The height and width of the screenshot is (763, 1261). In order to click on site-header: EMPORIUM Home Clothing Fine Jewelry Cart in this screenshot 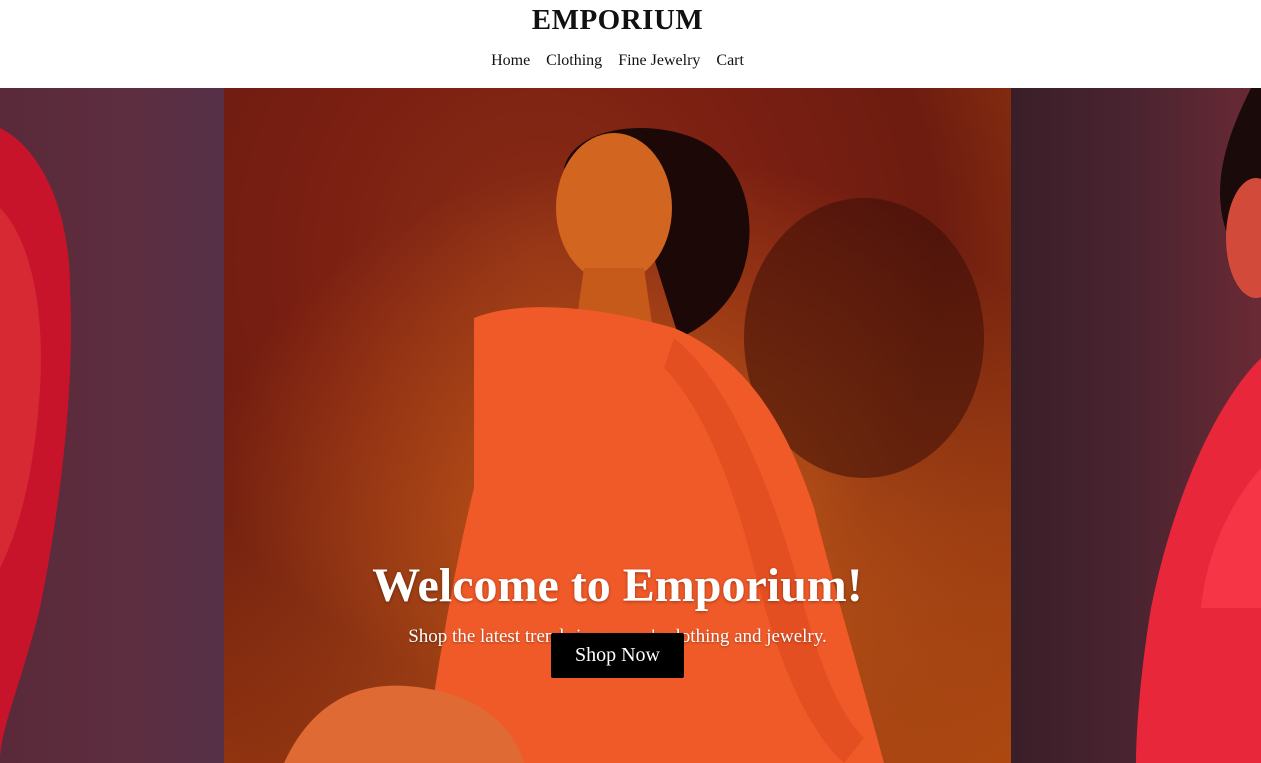, I will do `click(630, 44)`.